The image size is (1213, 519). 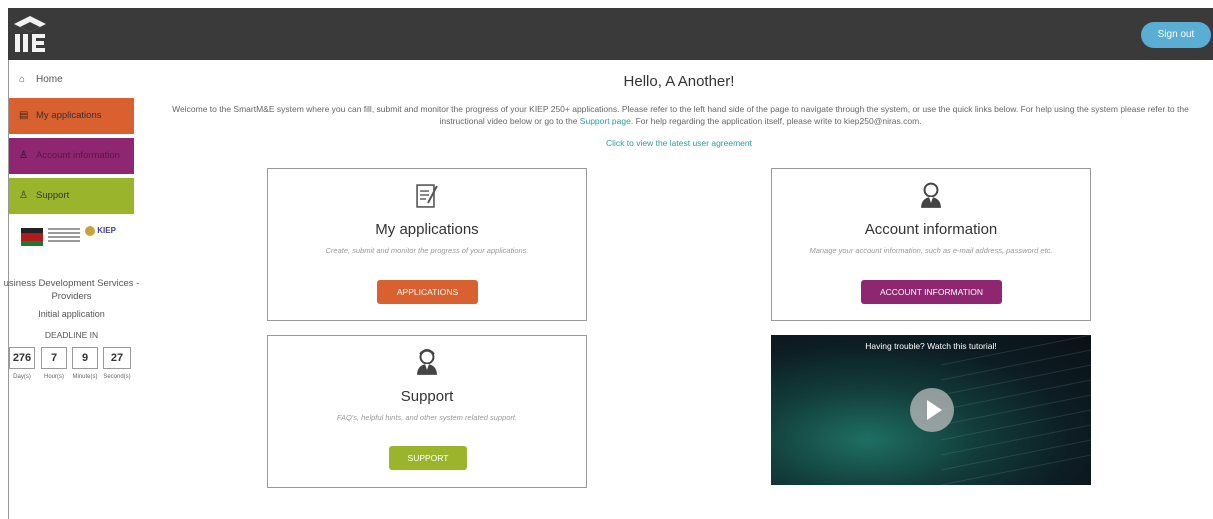 I want to click on sidebar-item-label: Support, so click(x=53, y=195).